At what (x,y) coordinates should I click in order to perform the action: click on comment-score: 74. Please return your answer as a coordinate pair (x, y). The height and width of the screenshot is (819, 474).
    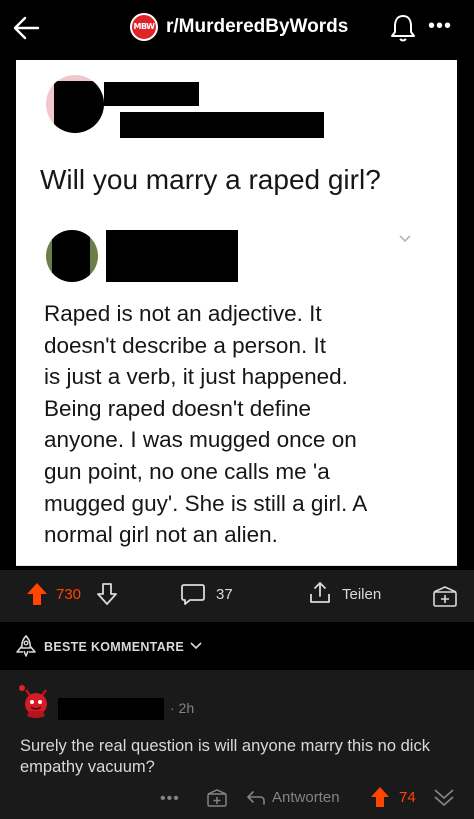
    Looking at the image, I should click on (407, 797).